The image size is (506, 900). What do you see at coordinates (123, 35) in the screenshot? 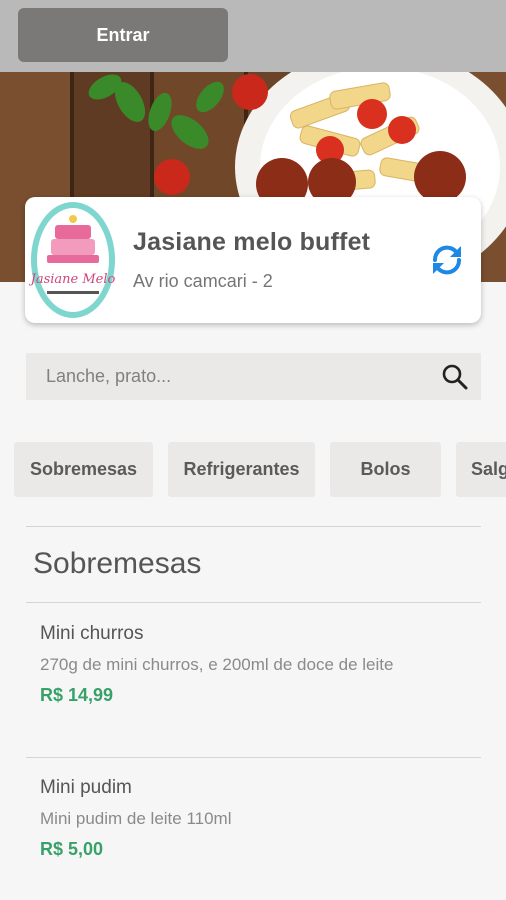
I see `login-button: Entrar` at bounding box center [123, 35].